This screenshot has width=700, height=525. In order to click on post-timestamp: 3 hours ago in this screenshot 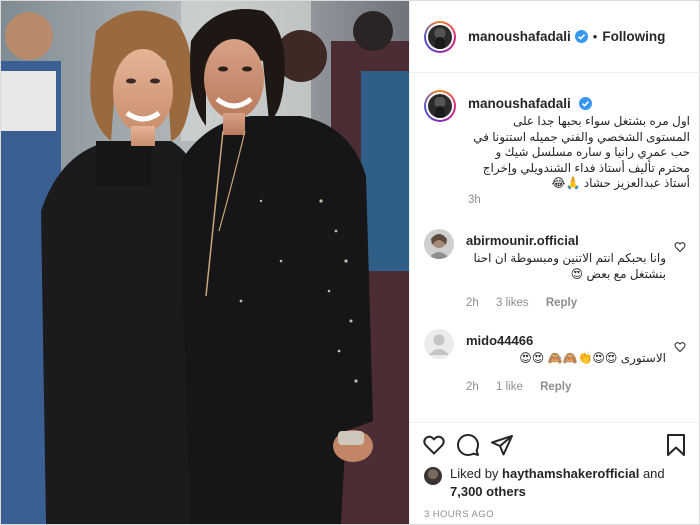, I will do `click(459, 514)`.